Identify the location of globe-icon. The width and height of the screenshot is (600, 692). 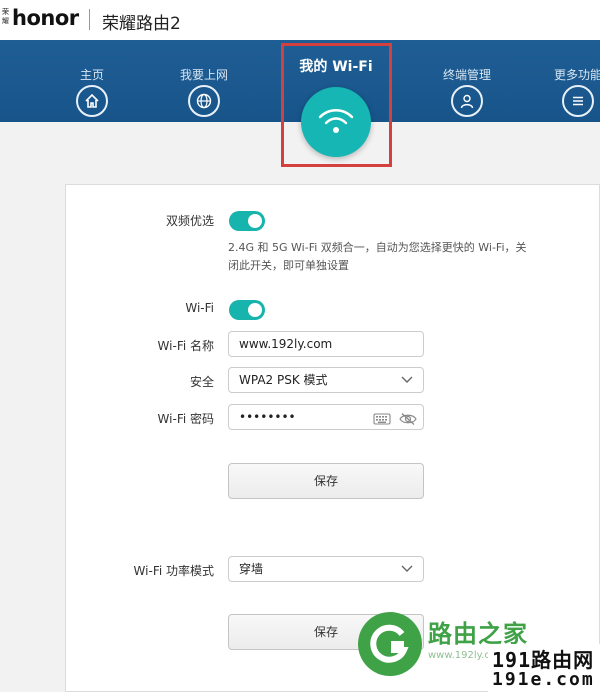
(204, 101).